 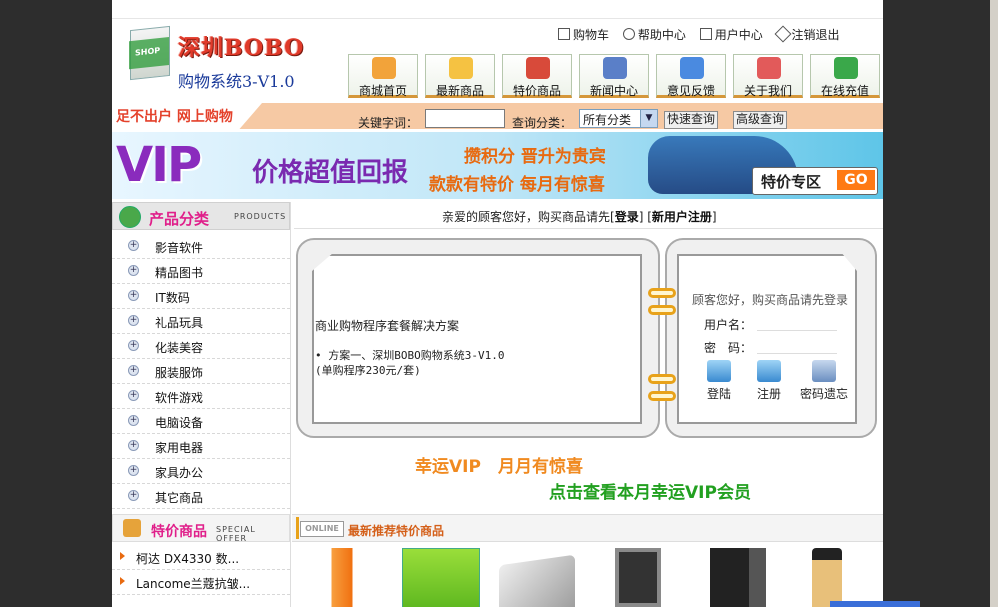 I want to click on nav-specials: 特价商品, so click(x=537, y=76).